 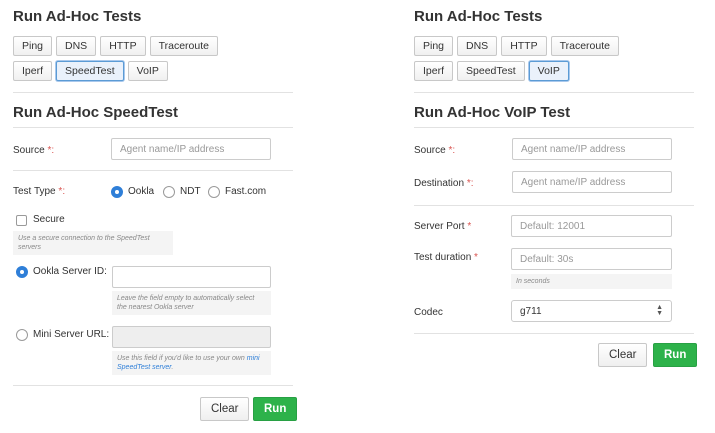 I want to click on select-arrows-icon: ▲ ▼, so click(x=659, y=310).